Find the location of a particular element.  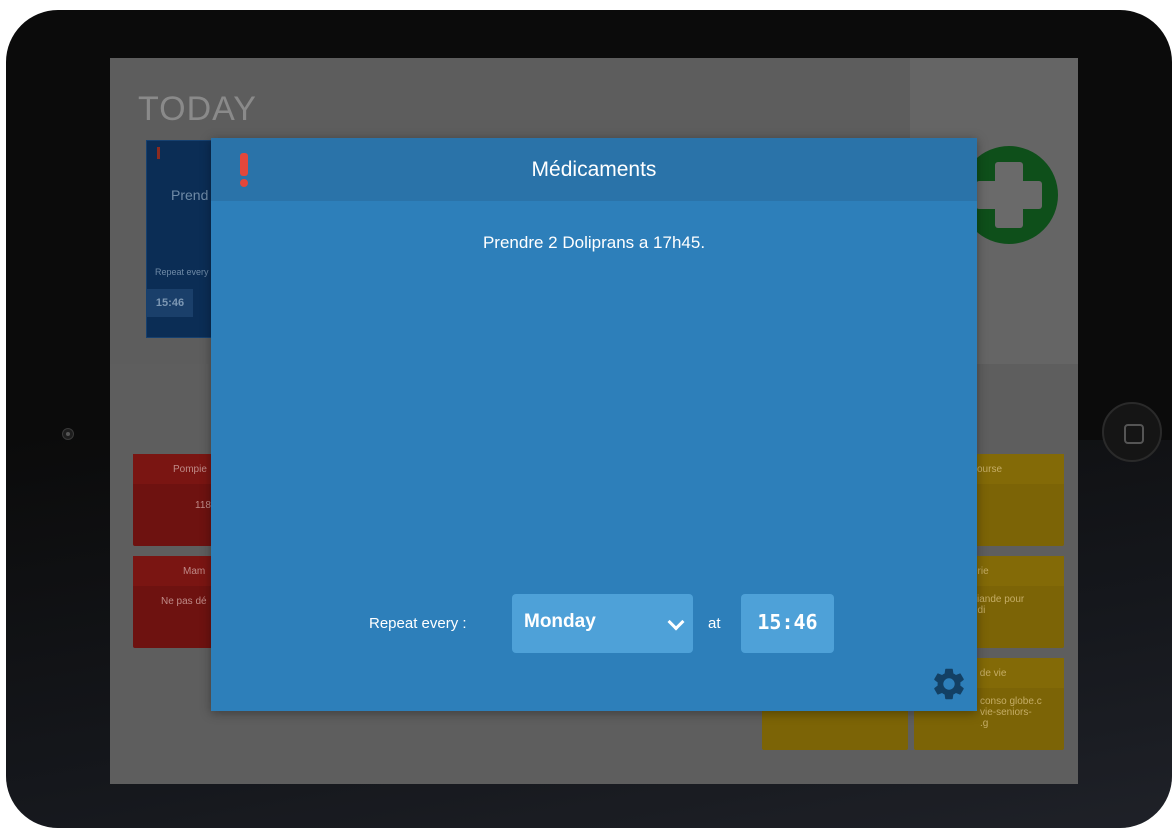

tile-title: Pompie is located at coordinates (190, 469).